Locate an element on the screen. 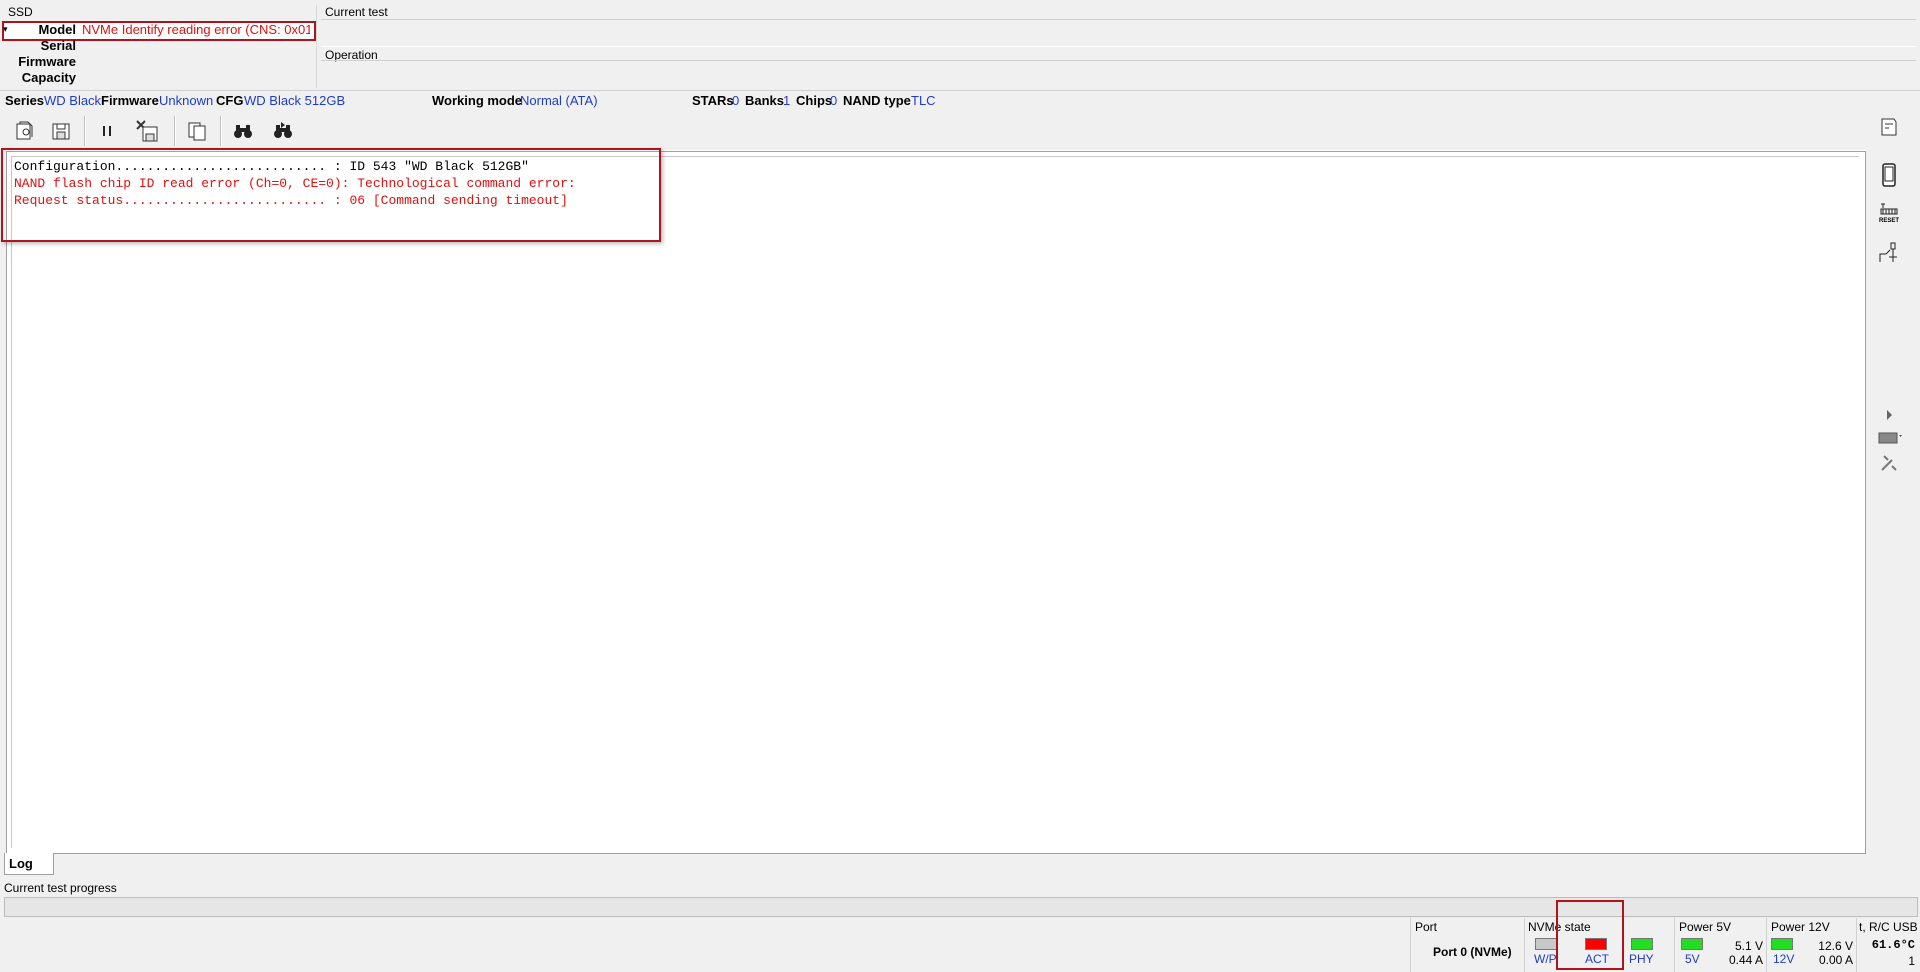  banks-label: Banks is located at coordinates (765, 100).